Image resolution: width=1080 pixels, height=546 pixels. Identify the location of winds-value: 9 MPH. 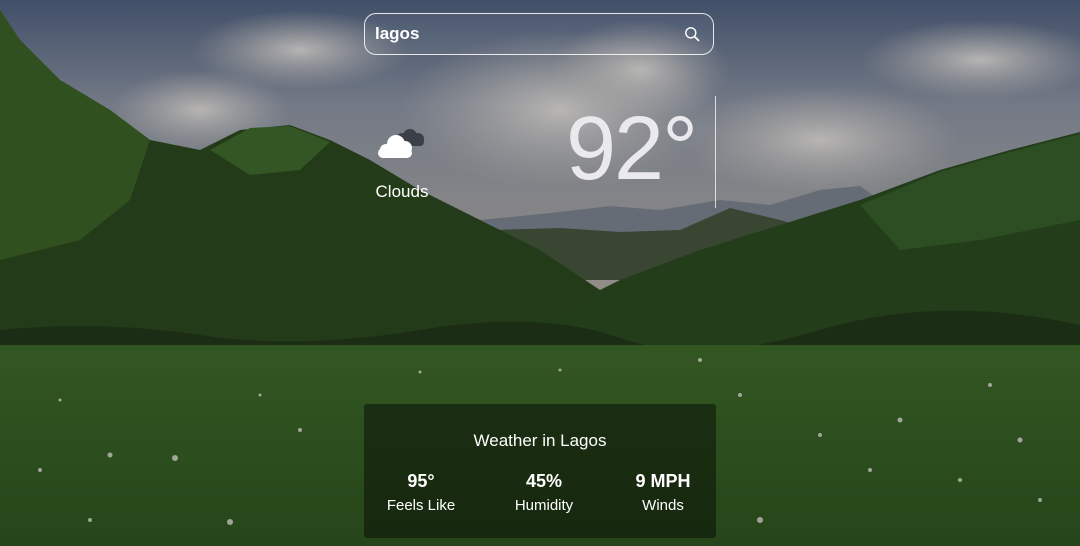
(663, 481).